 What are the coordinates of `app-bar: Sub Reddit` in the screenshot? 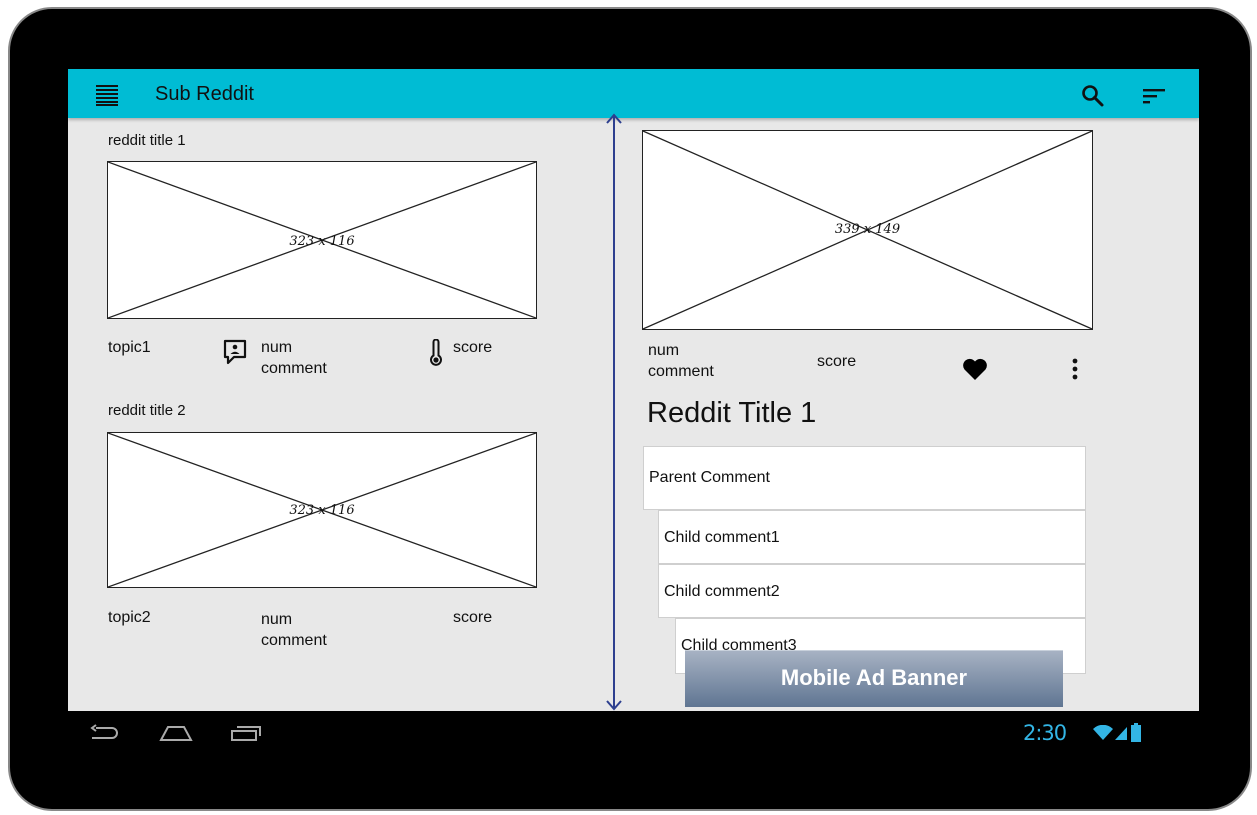 It's located at (633, 93).